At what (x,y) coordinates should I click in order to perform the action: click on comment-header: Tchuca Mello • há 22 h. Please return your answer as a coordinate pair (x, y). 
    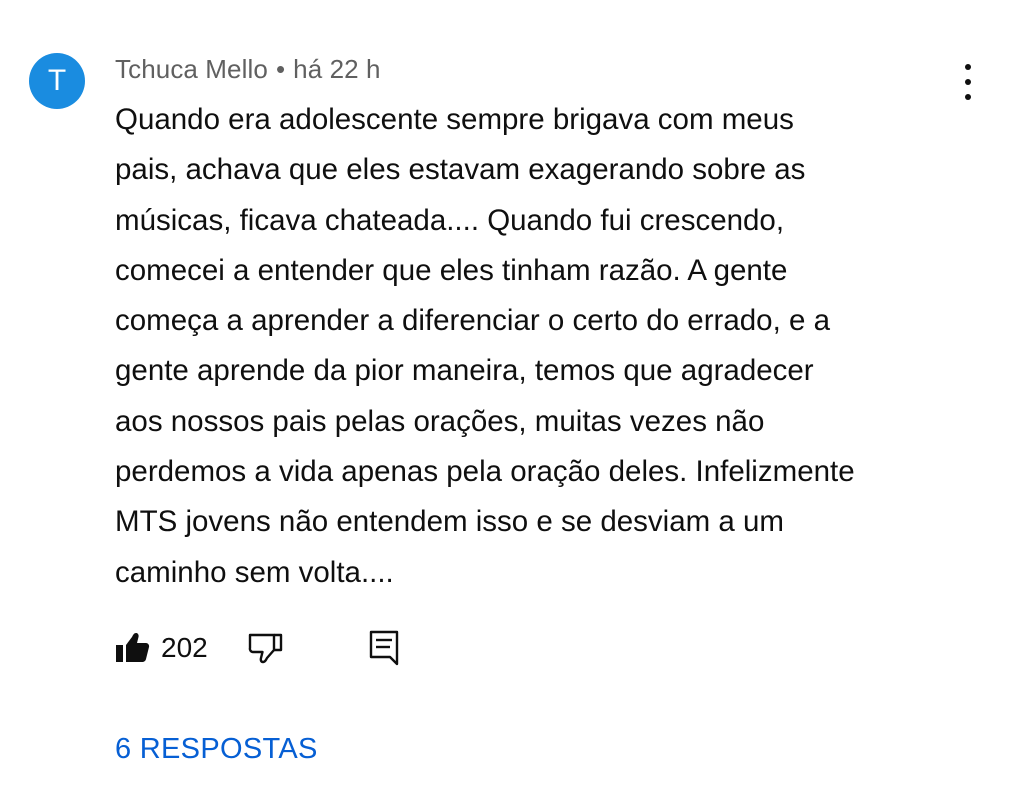
    Looking at the image, I should click on (248, 69).